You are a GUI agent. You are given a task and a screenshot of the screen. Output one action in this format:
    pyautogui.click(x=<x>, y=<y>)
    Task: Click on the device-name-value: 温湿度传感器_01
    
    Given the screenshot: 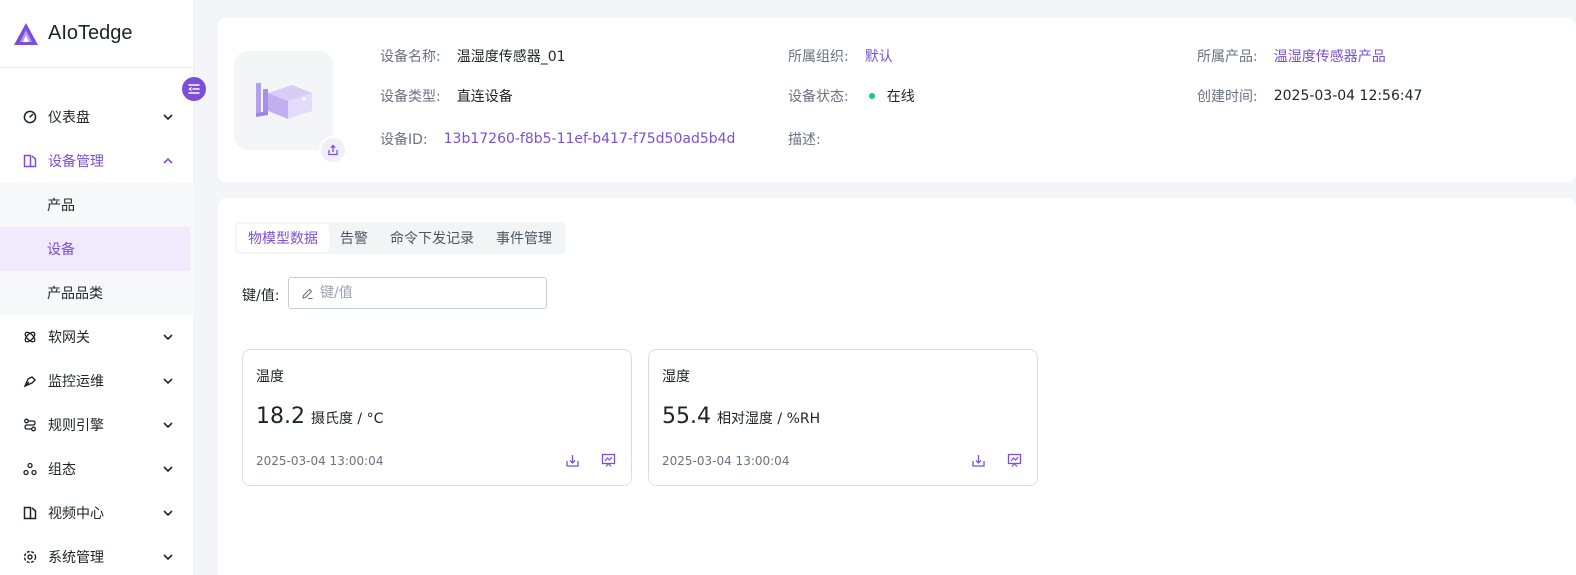 What is the action you would take?
    pyautogui.click(x=511, y=57)
    